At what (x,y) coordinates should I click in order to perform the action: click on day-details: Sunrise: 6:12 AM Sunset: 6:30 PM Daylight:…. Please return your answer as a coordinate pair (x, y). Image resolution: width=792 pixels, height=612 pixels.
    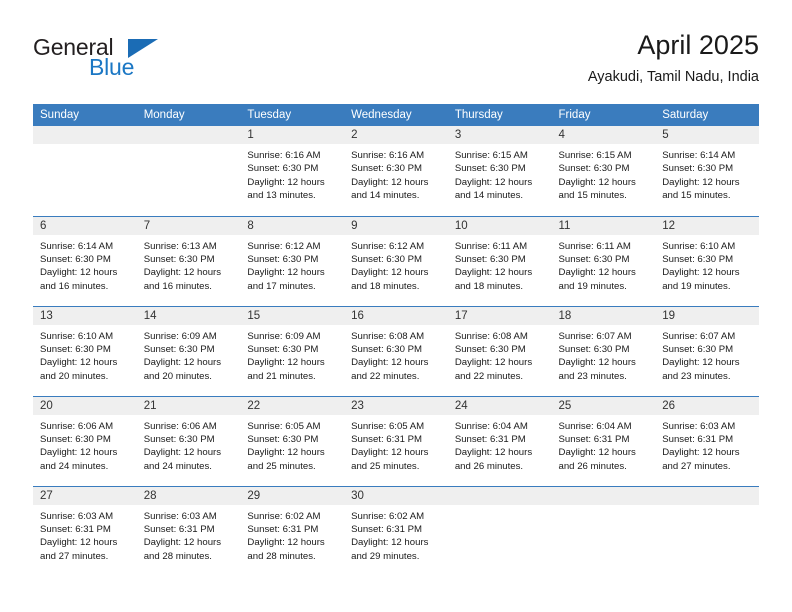
    Looking at the image, I should click on (292, 264).